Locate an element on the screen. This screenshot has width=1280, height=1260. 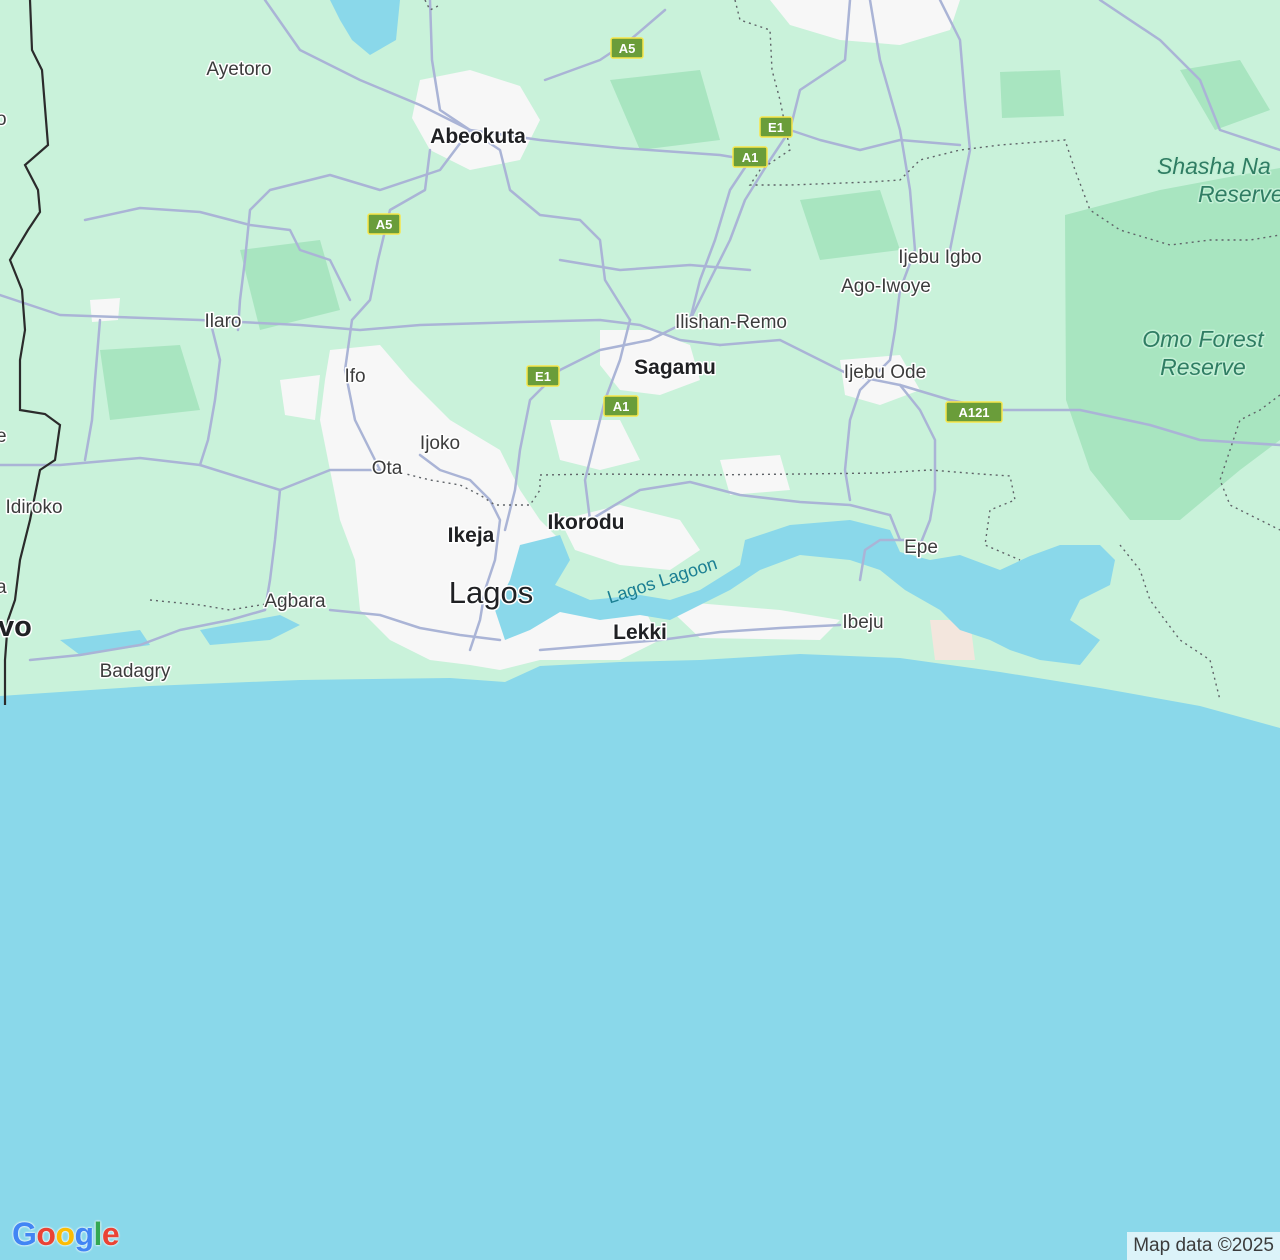
label-omo-forest-line2: Reserve is located at coordinates (1203, 367).